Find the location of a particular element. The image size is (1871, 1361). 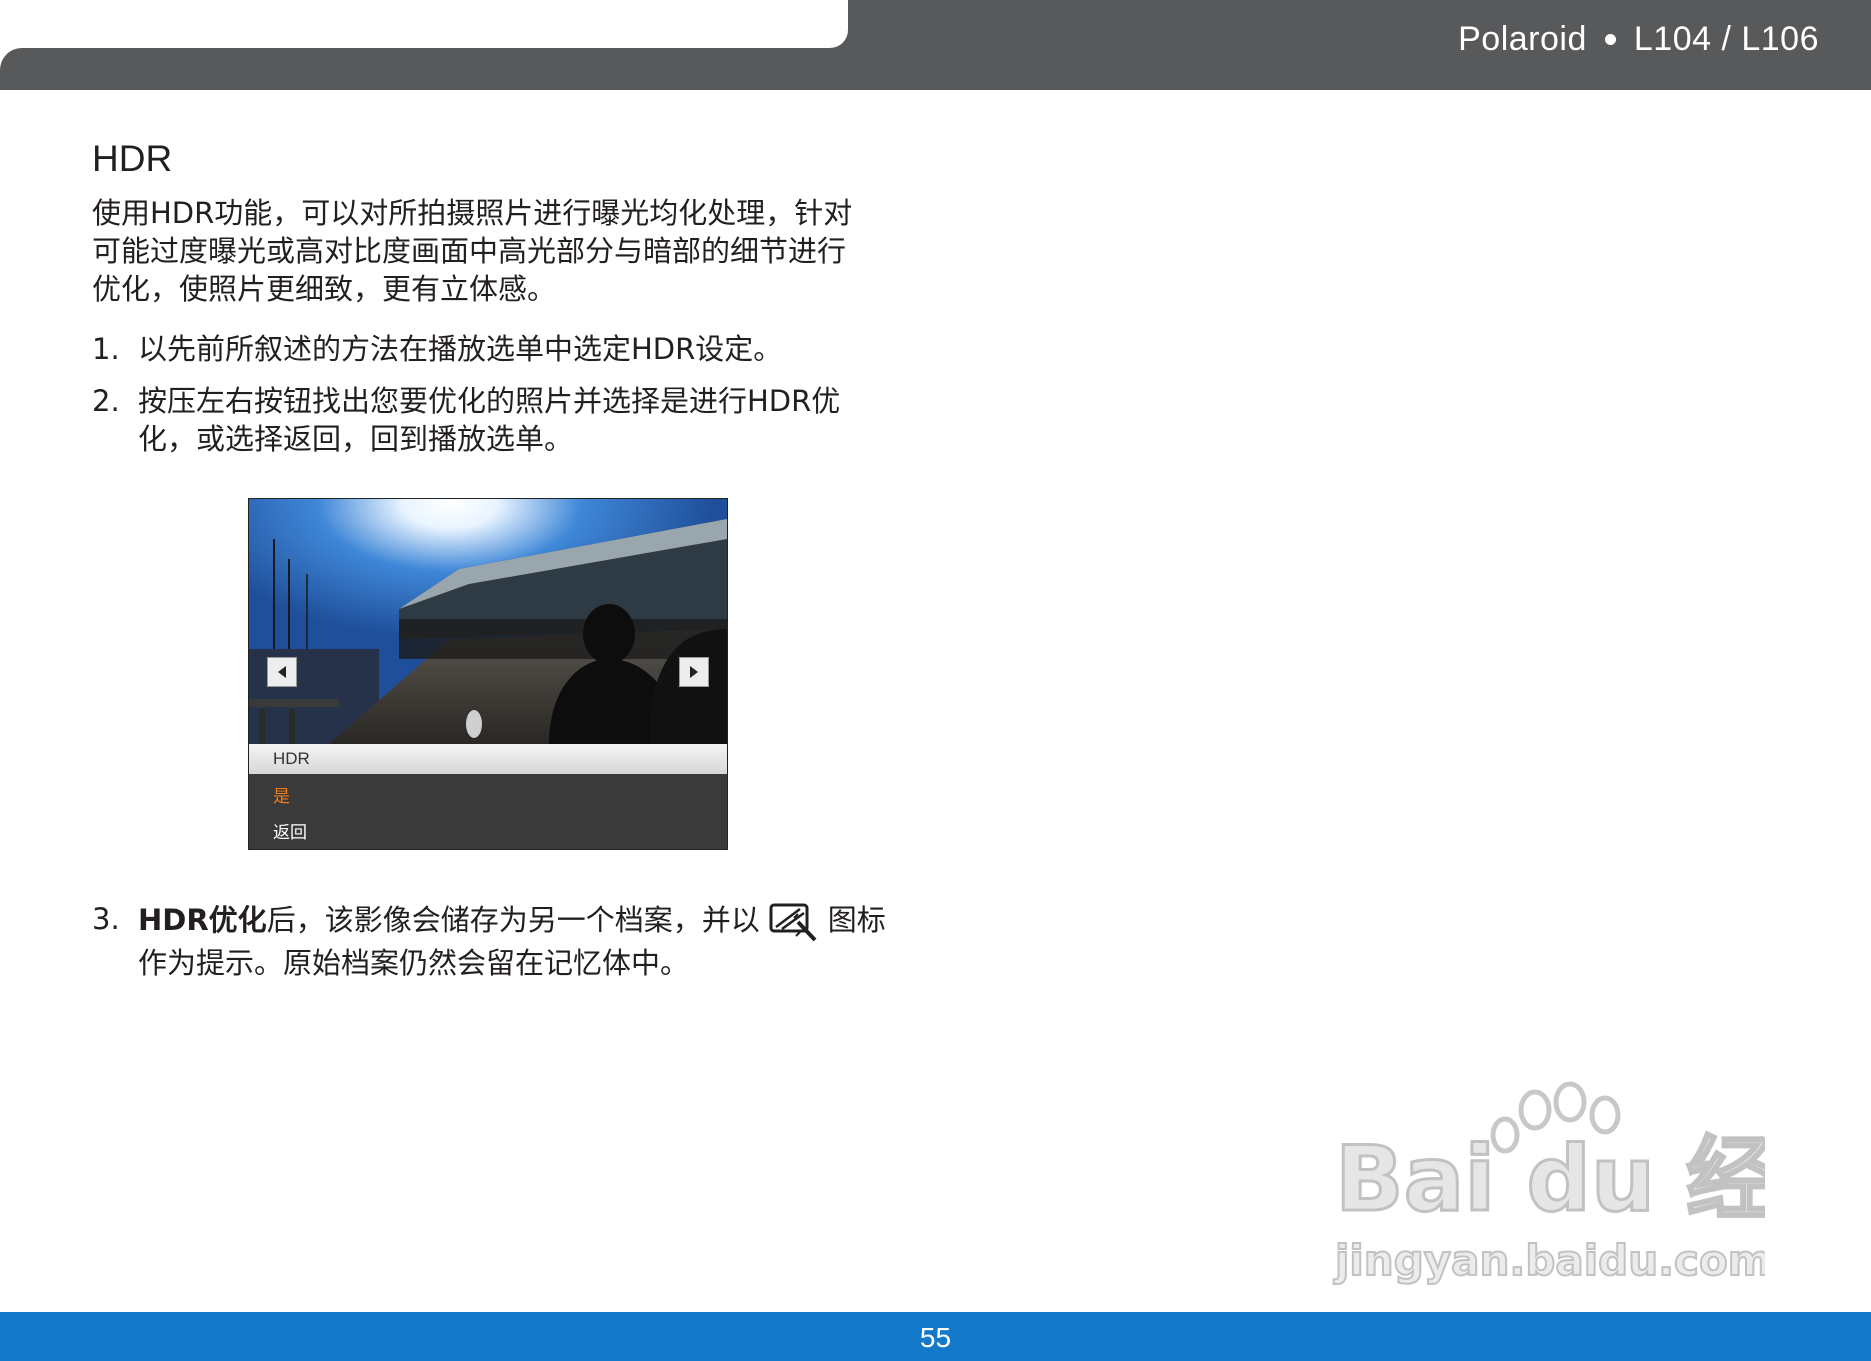

svg-text: jingyan.baidu.com is located at coordinates (1549, 1260).